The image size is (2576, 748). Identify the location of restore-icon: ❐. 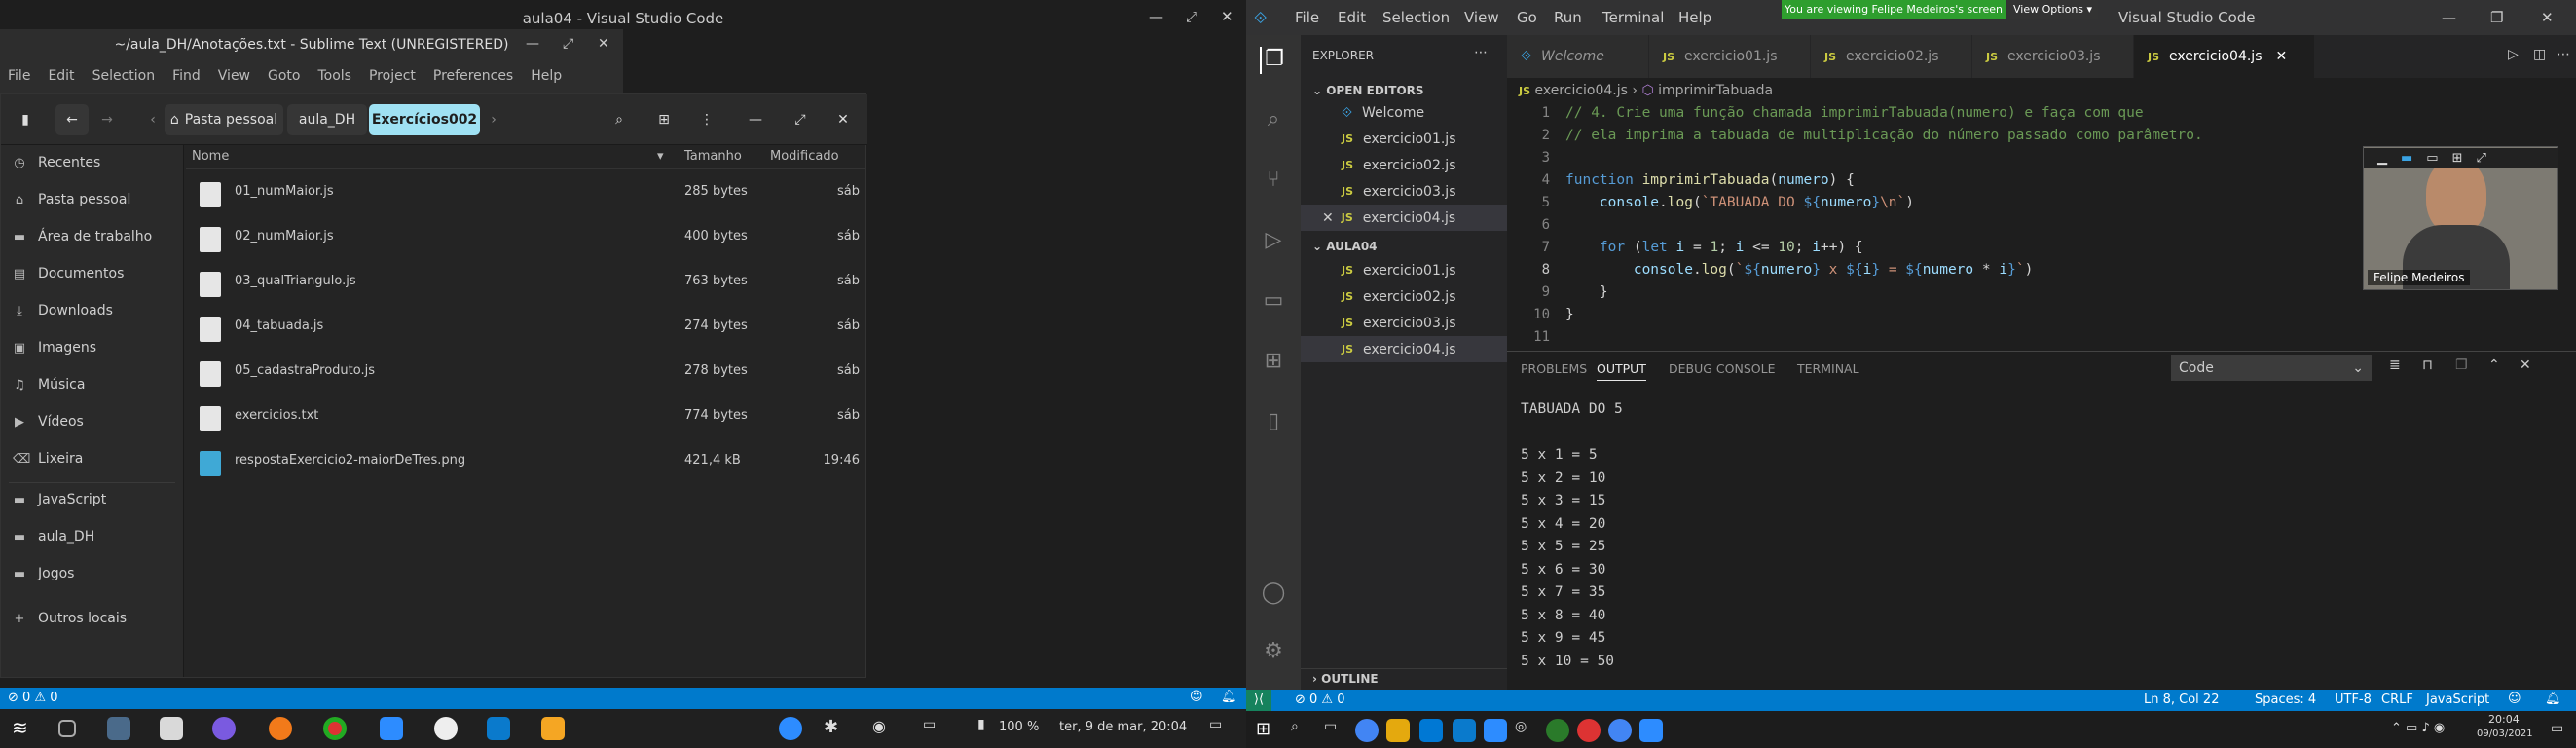
(2496, 17).